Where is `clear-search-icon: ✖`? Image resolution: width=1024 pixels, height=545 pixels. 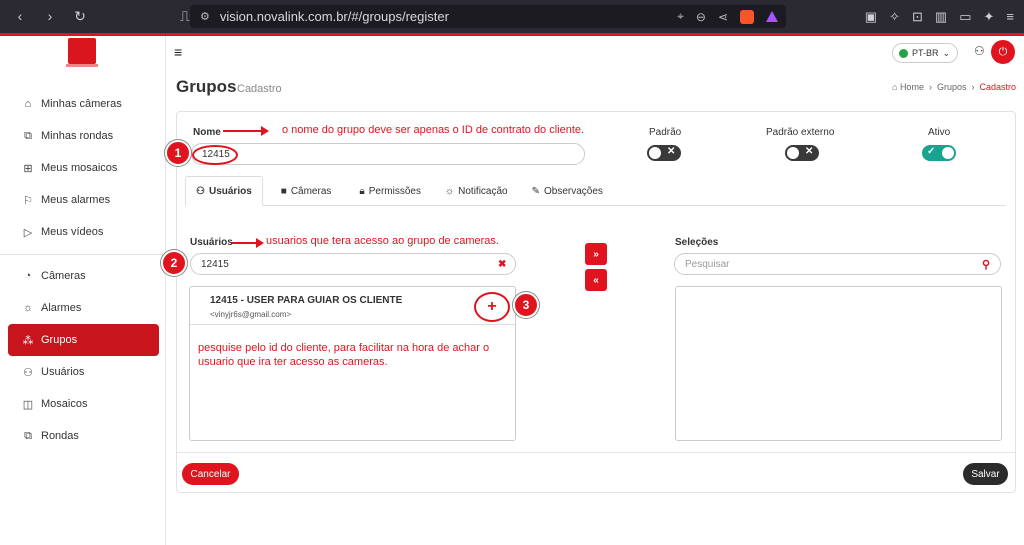
clear-search-icon: ✖ is located at coordinates (502, 264).